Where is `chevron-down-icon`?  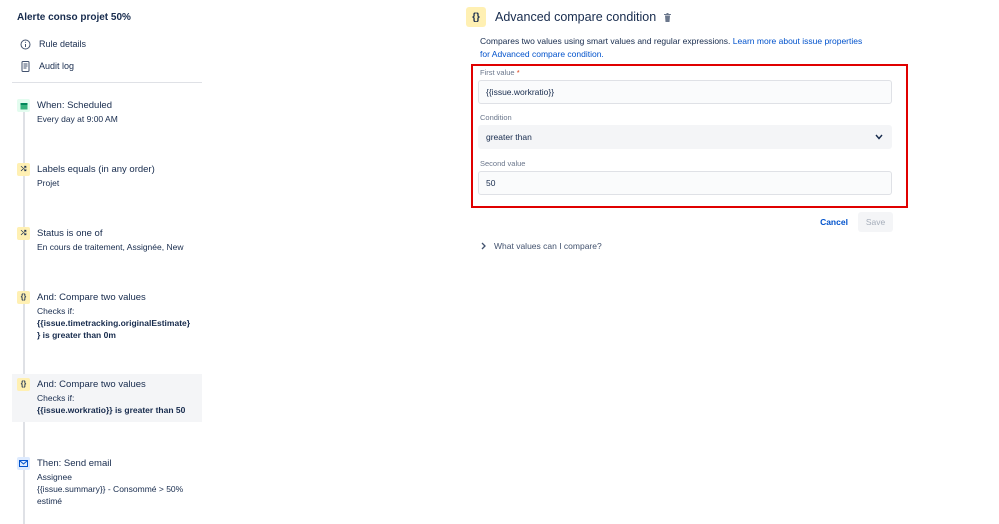 chevron-down-icon is located at coordinates (879, 137).